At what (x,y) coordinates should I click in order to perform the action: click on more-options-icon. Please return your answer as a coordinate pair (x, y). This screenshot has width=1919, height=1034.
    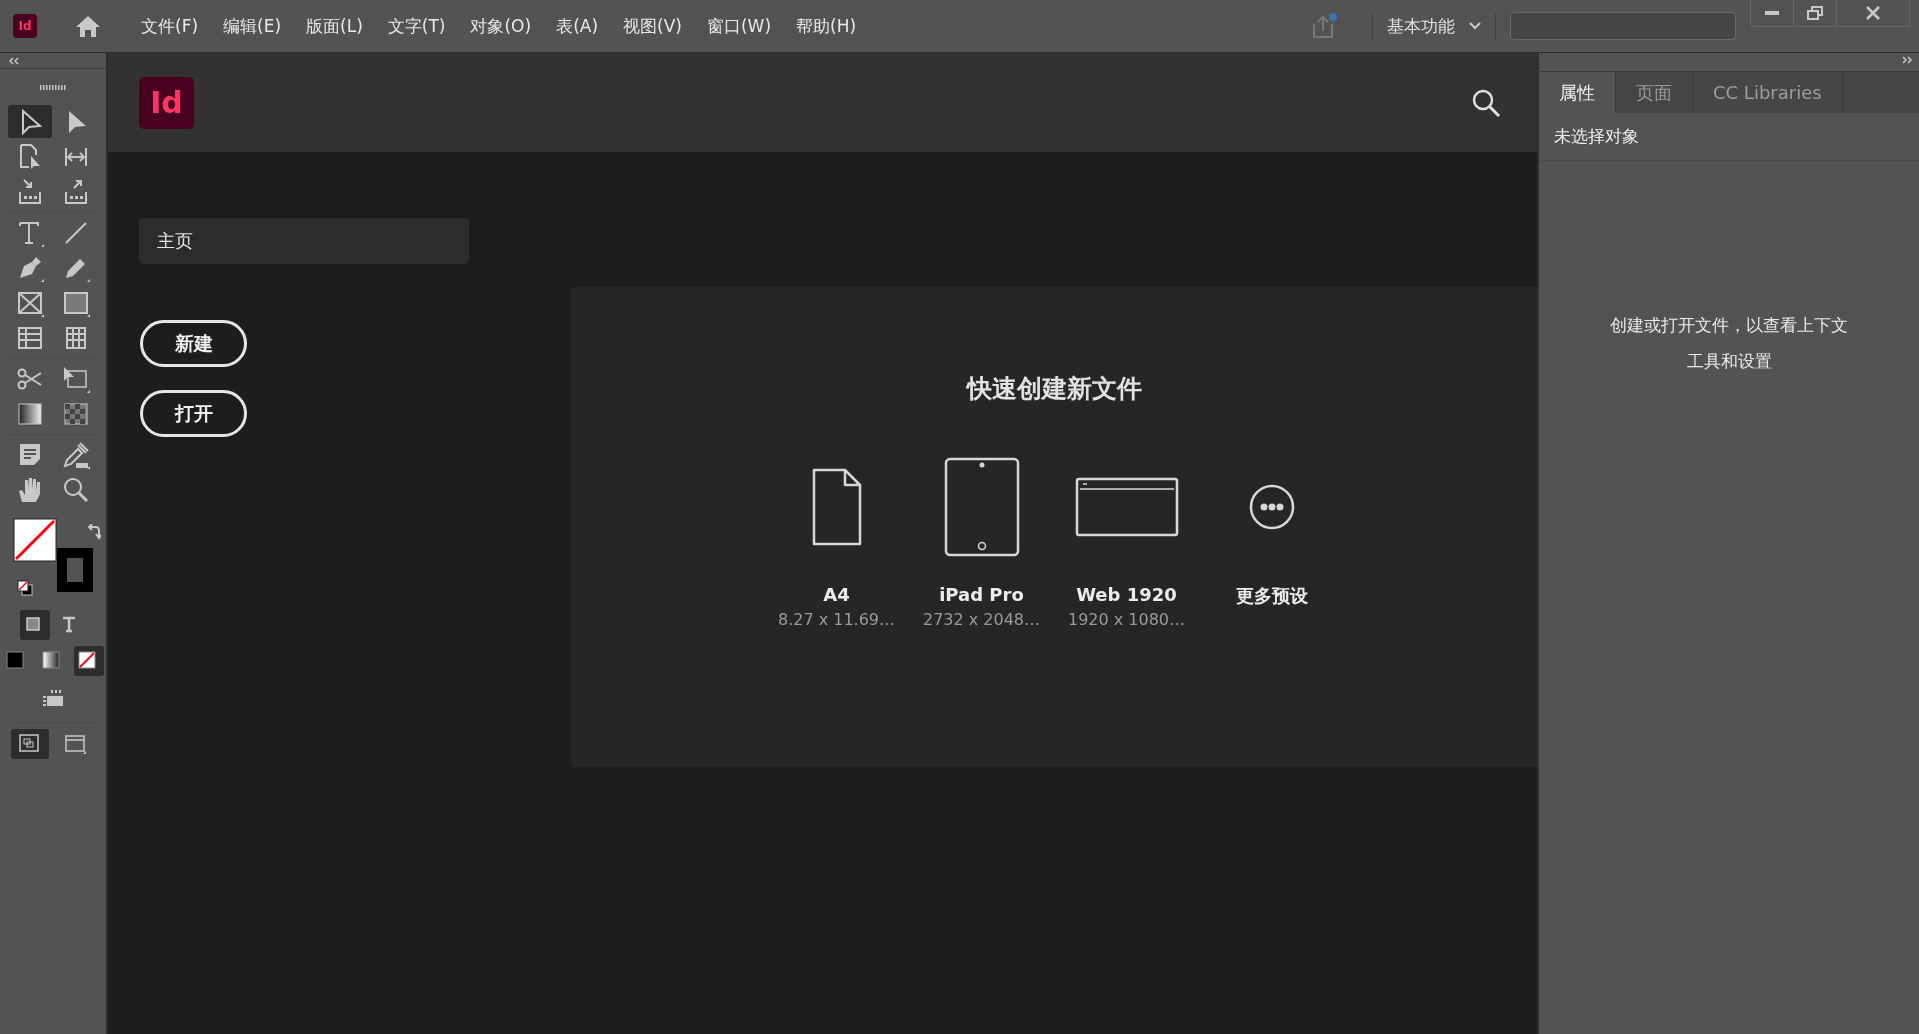
    Looking at the image, I should click on (1271, 507).